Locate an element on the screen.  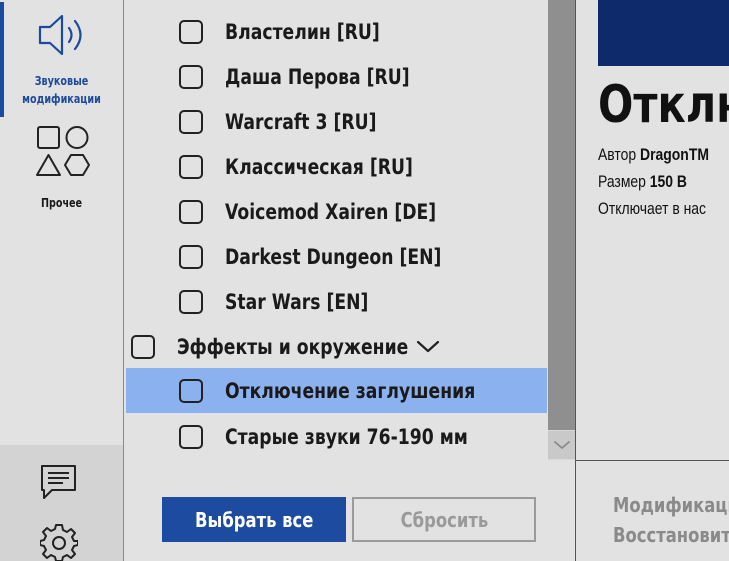
list-item-label: Старые звуки 76-190 мм is located at coordinates (346, 436).